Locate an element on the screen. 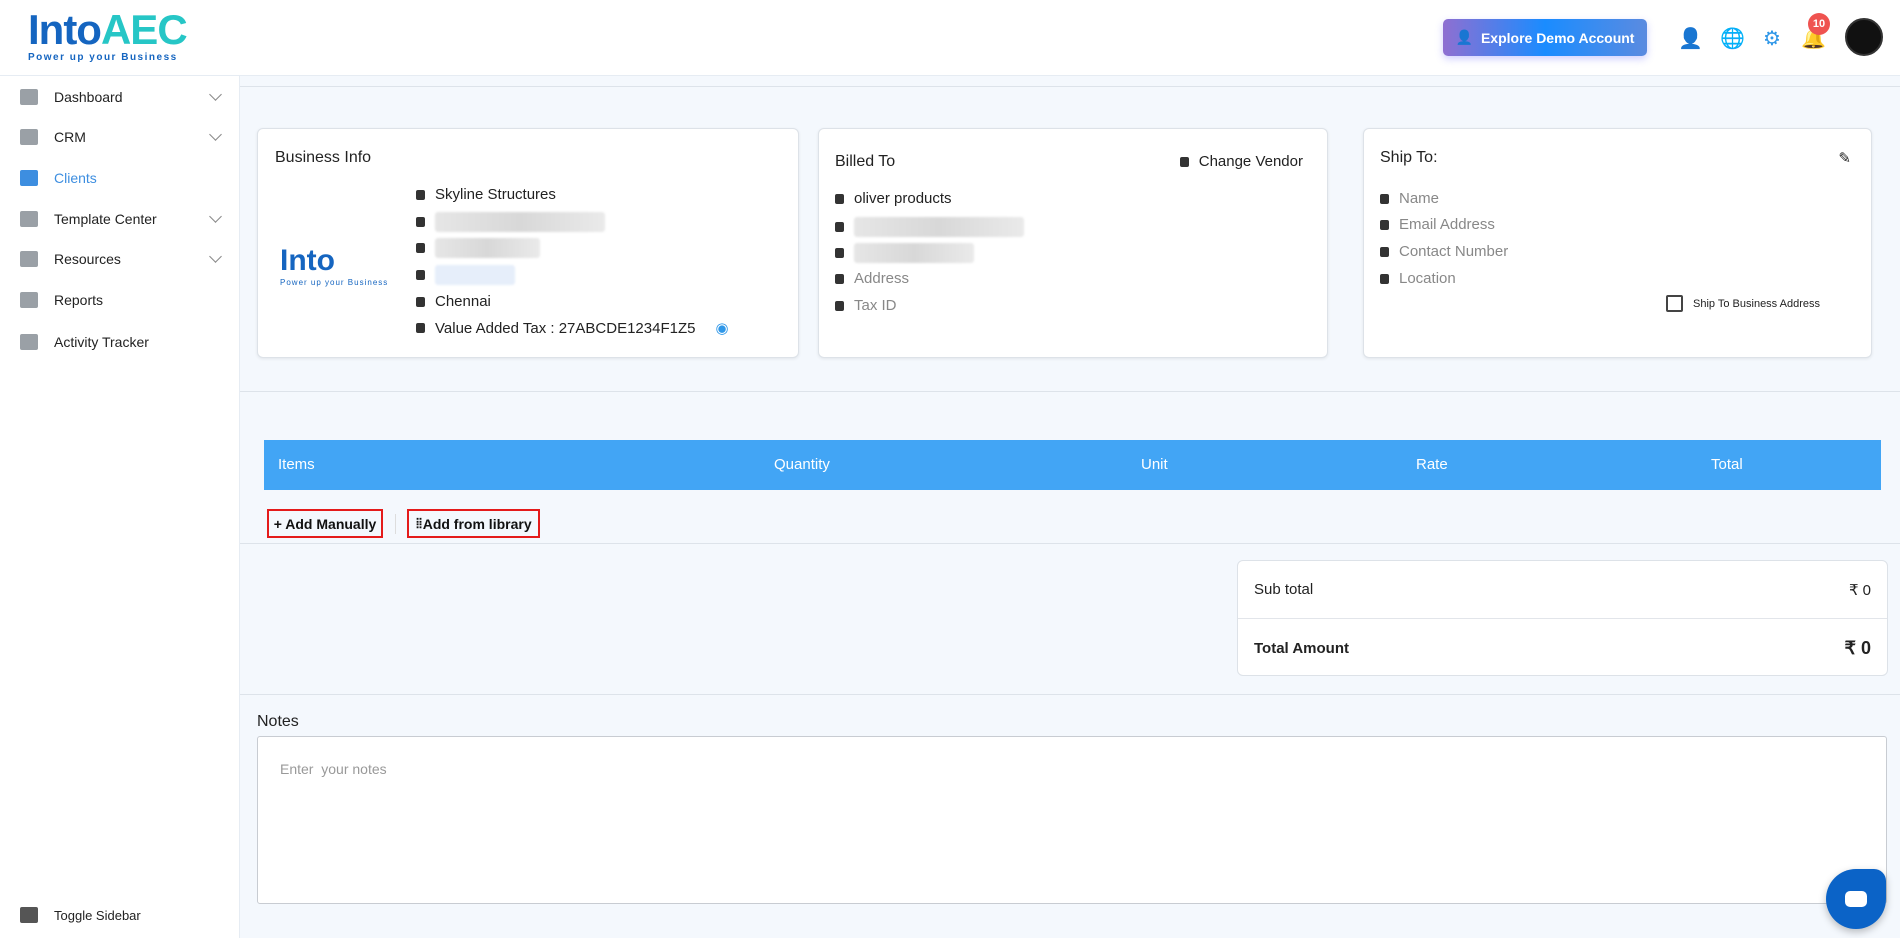 The width and height of the screenshot is (1900, 938). ship-email: Email Address is located at coordinates (1437, 224).